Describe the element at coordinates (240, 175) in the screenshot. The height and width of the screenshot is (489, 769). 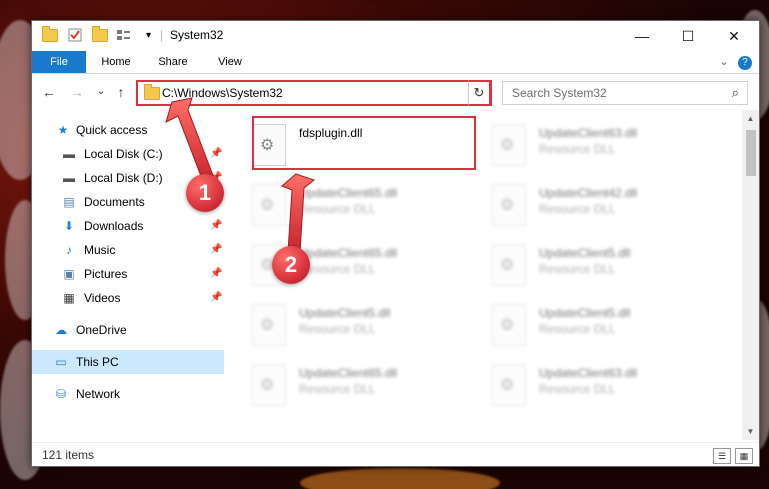
I see `annotation-arrows` at that location.